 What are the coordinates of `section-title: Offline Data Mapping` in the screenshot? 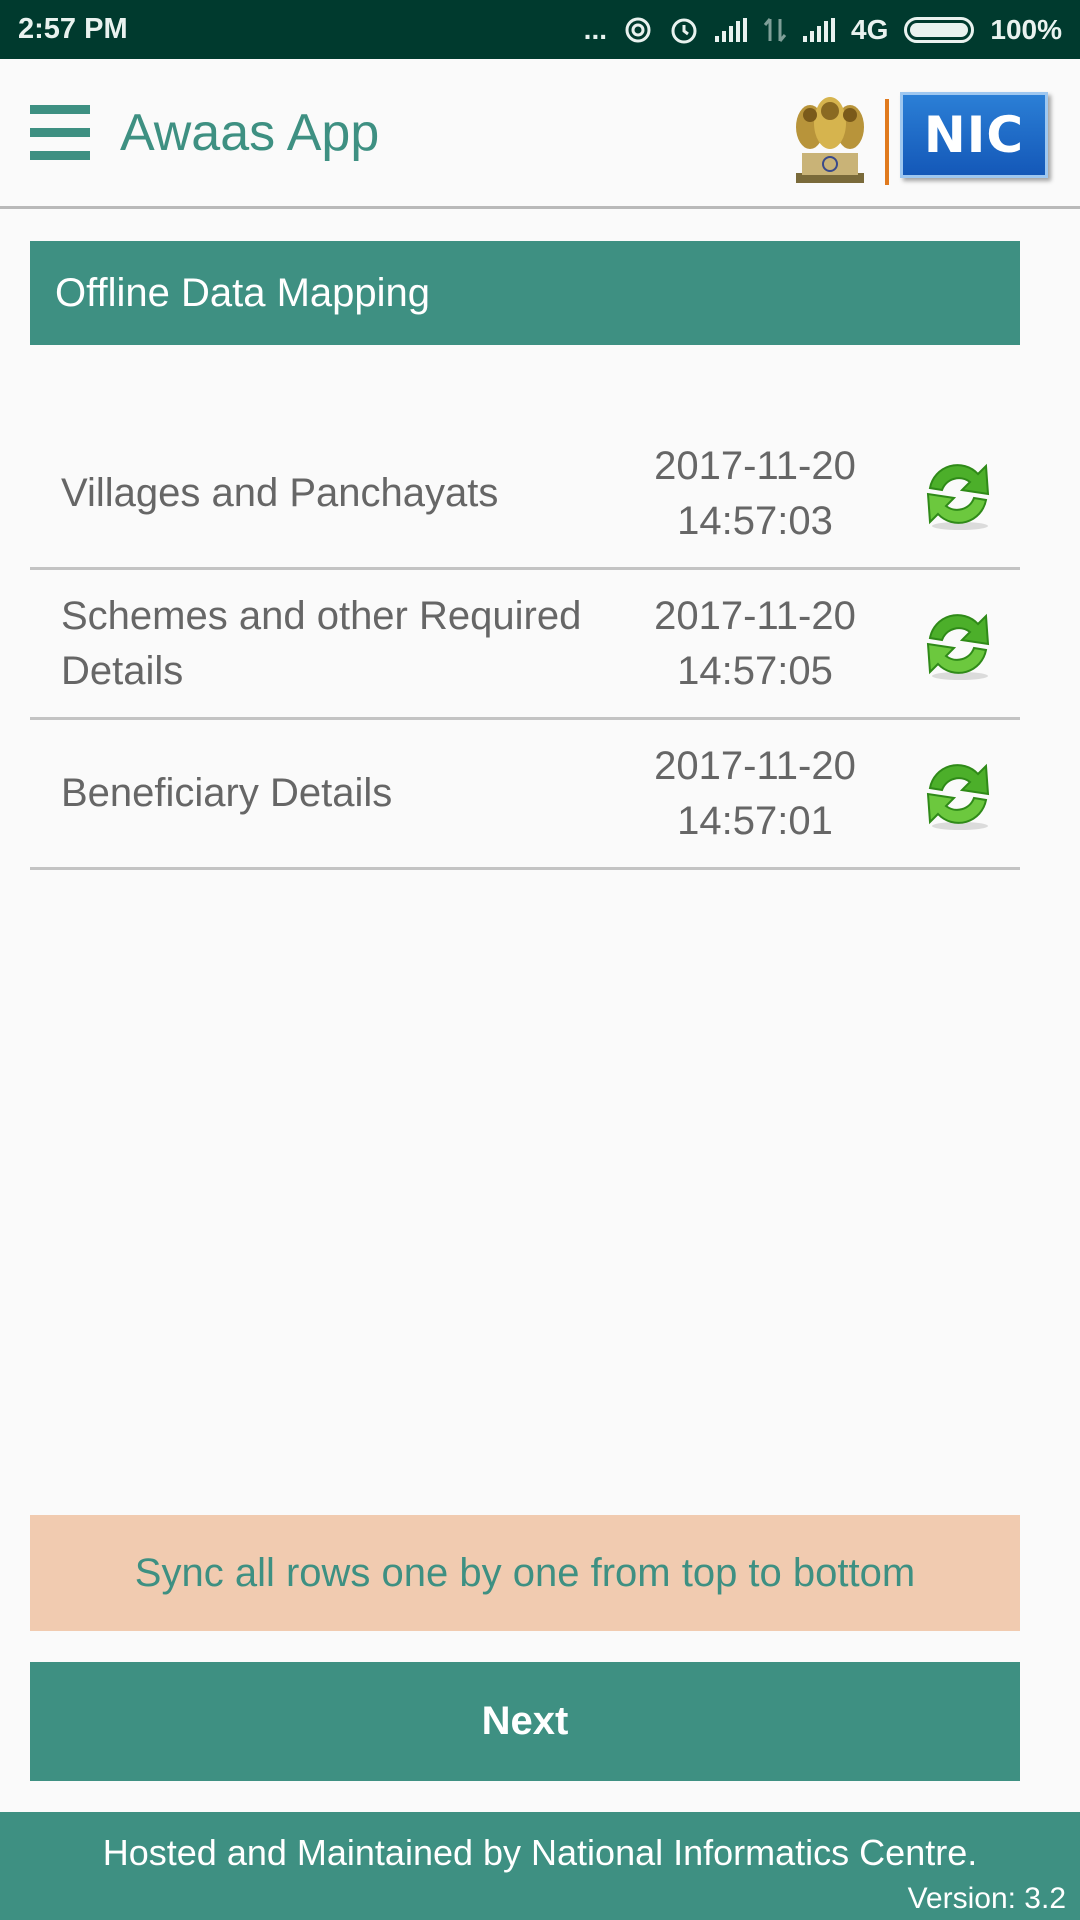 It's located at (525, 293).